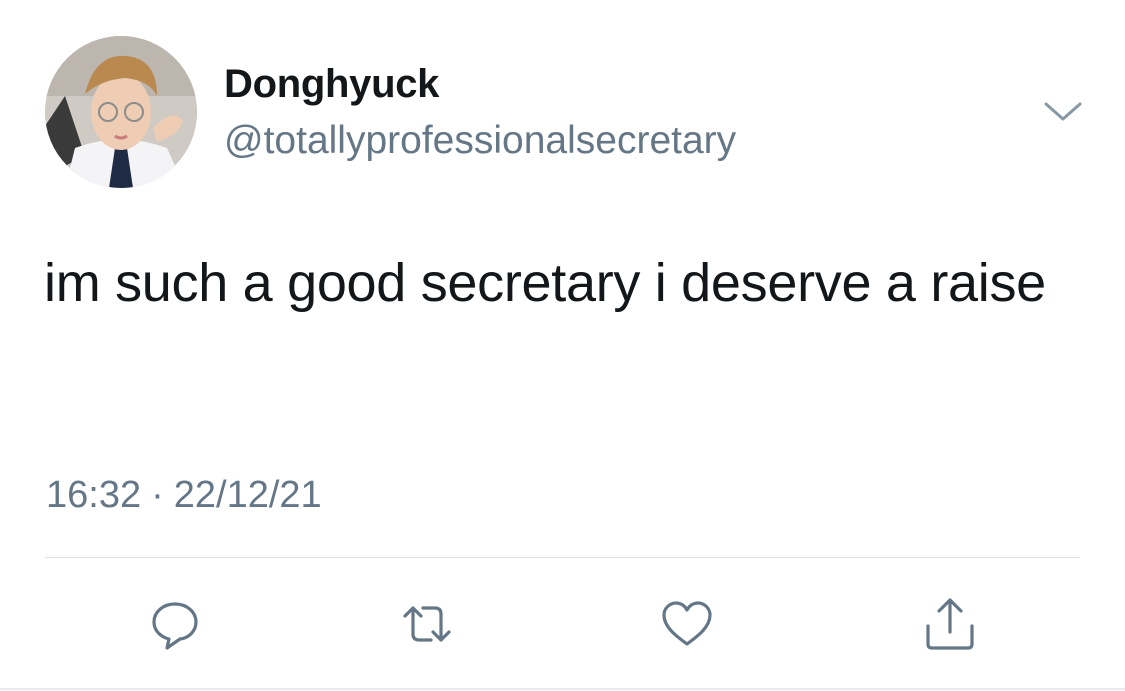 The height and width of the screenshot is (691, 1125). I want to click on heart-icon, so click(687, 624).